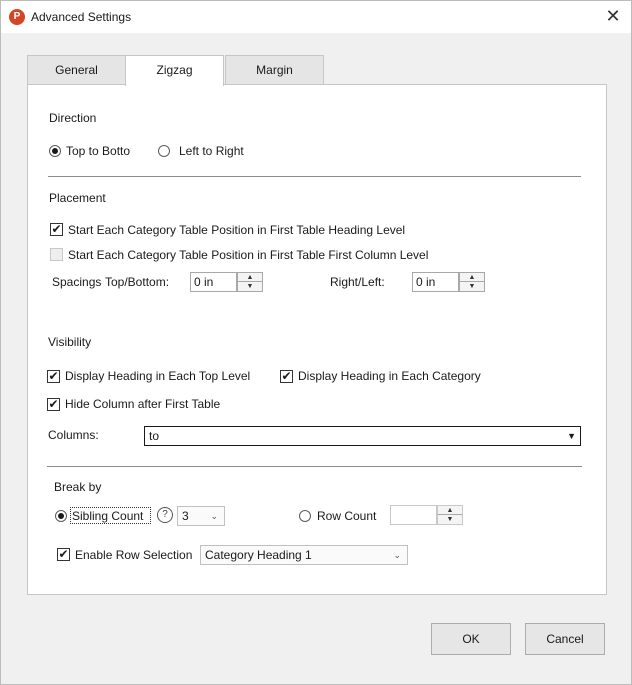  I want to click on tab-general: General, so click(76, 69).